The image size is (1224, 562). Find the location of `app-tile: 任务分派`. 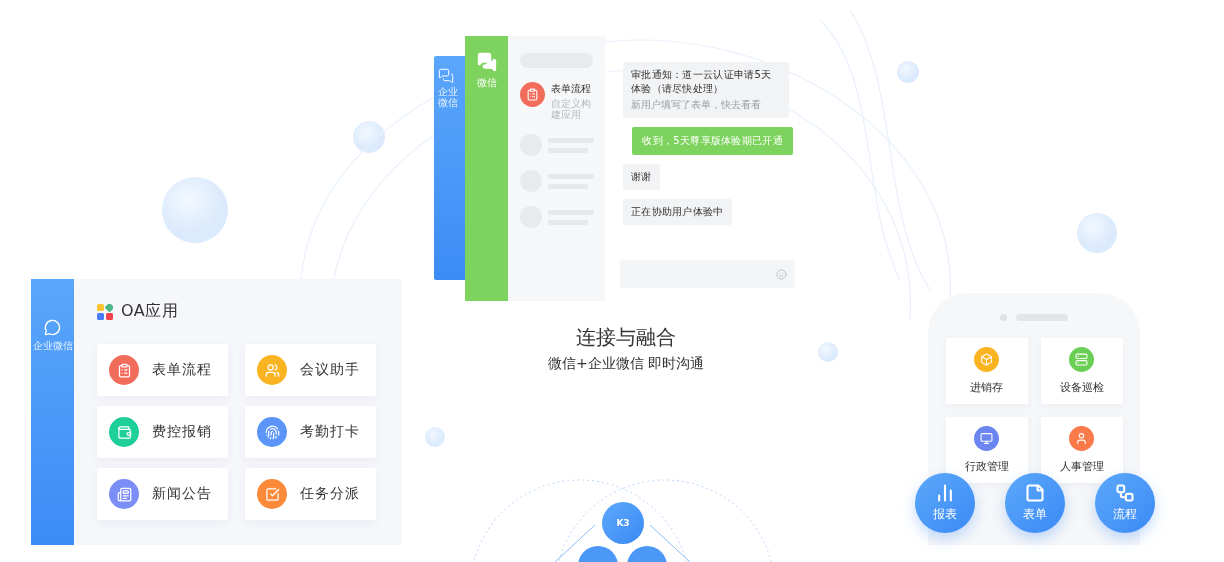

app-tile: 任务分派 is located at coordinates (310, 494).